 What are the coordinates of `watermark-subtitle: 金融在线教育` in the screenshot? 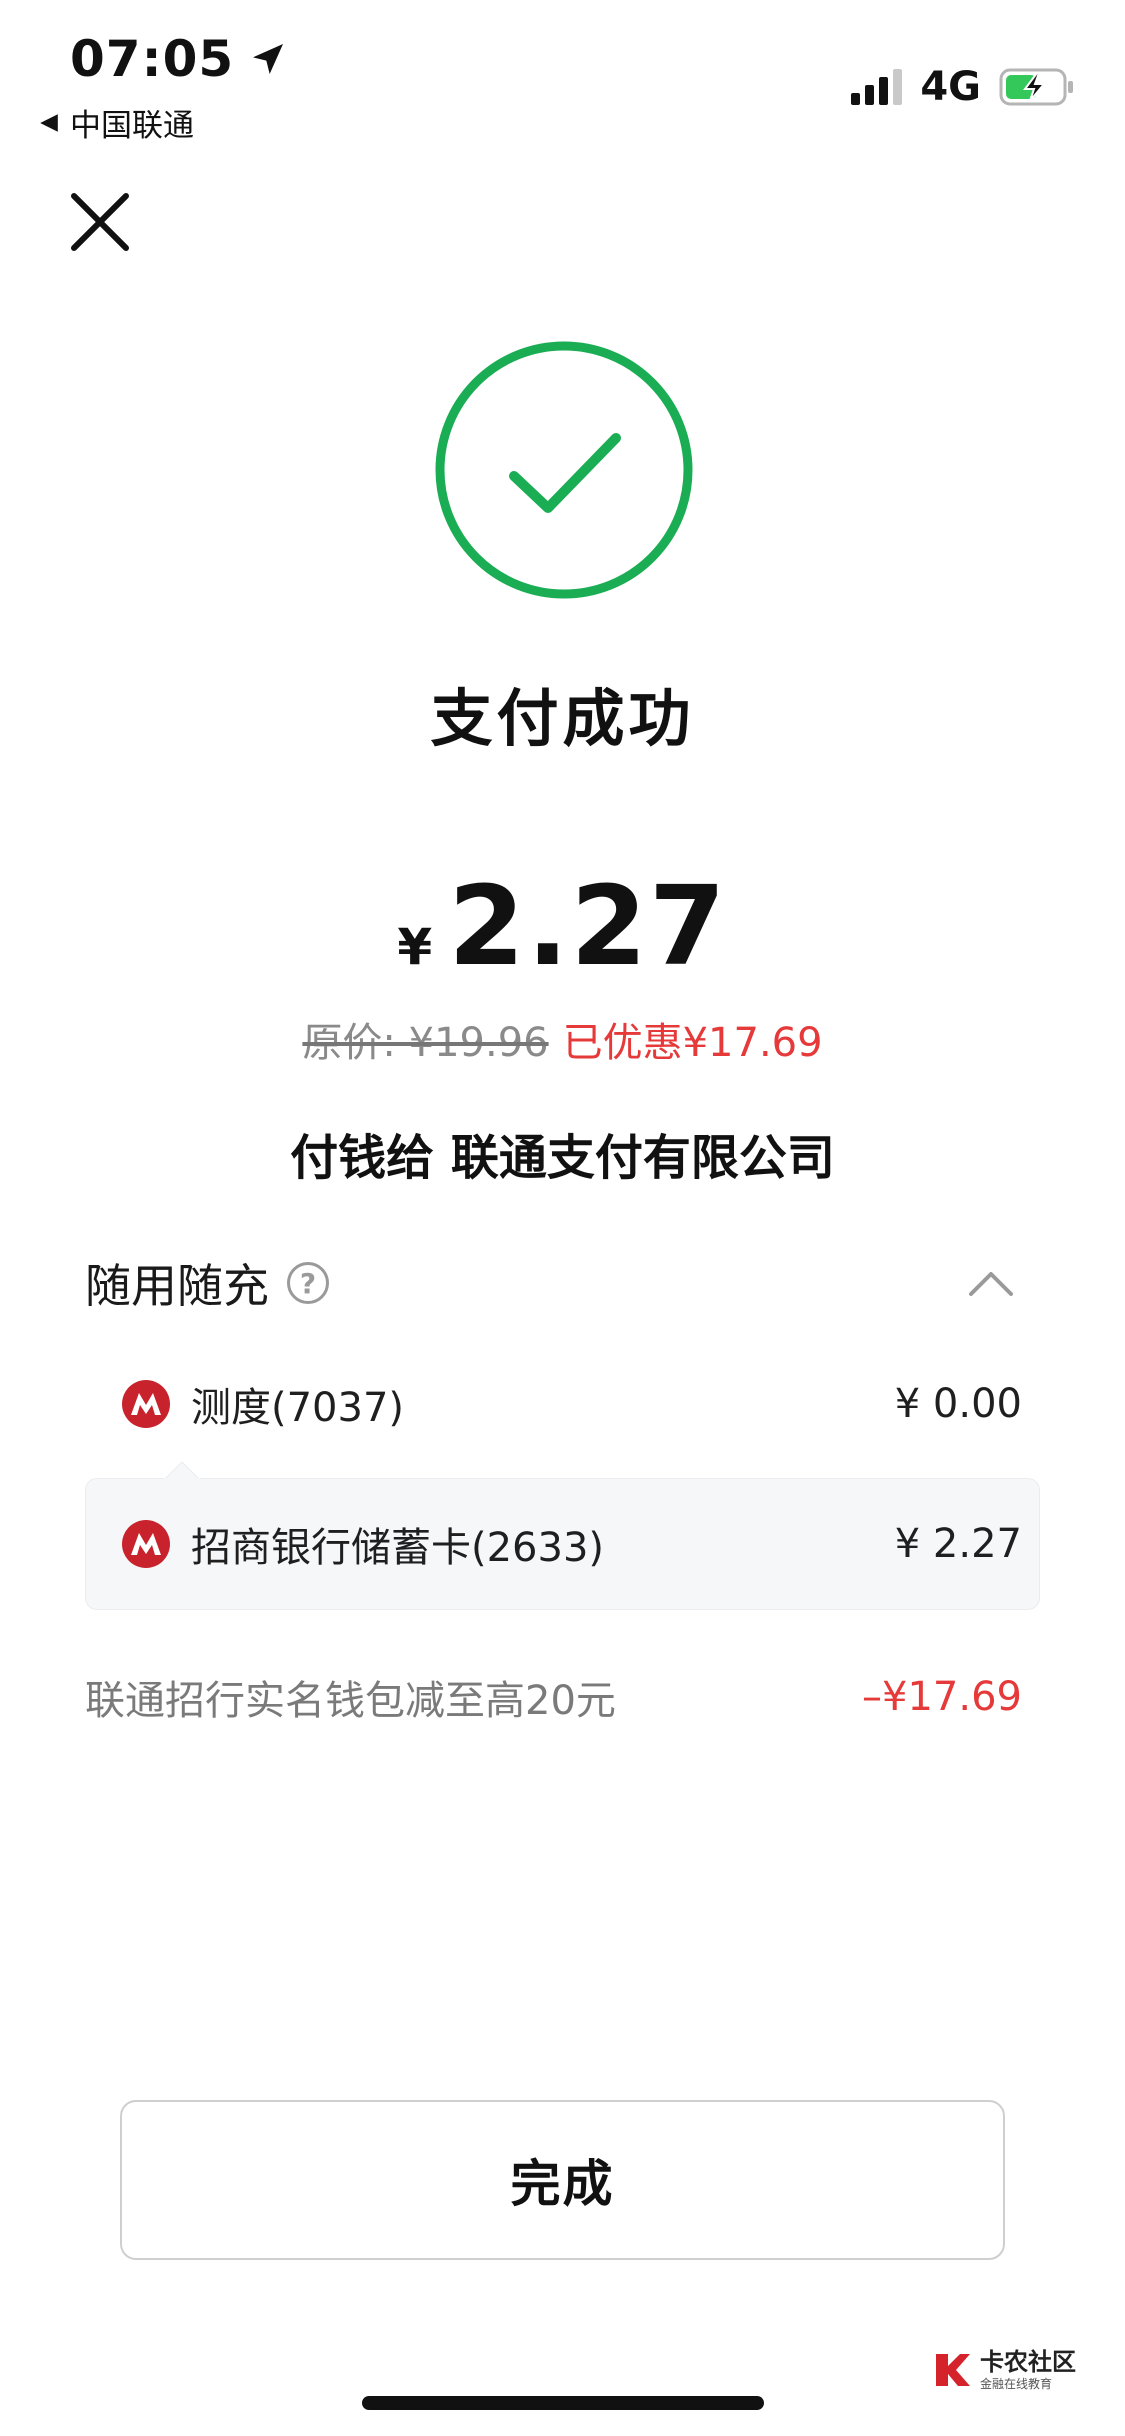 It's located at (1016, 2384).